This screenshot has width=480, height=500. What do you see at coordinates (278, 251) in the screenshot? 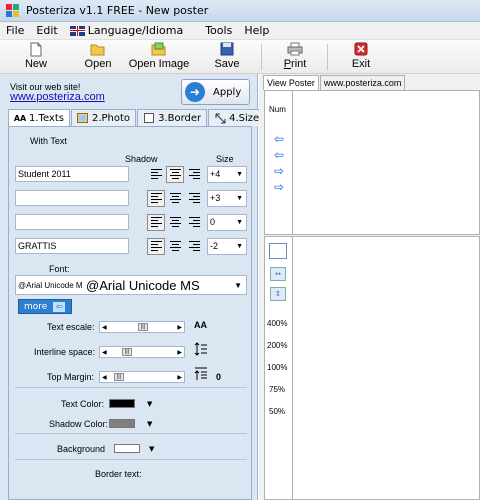
I see `full-page-icon` at bounding box center [278, 251].